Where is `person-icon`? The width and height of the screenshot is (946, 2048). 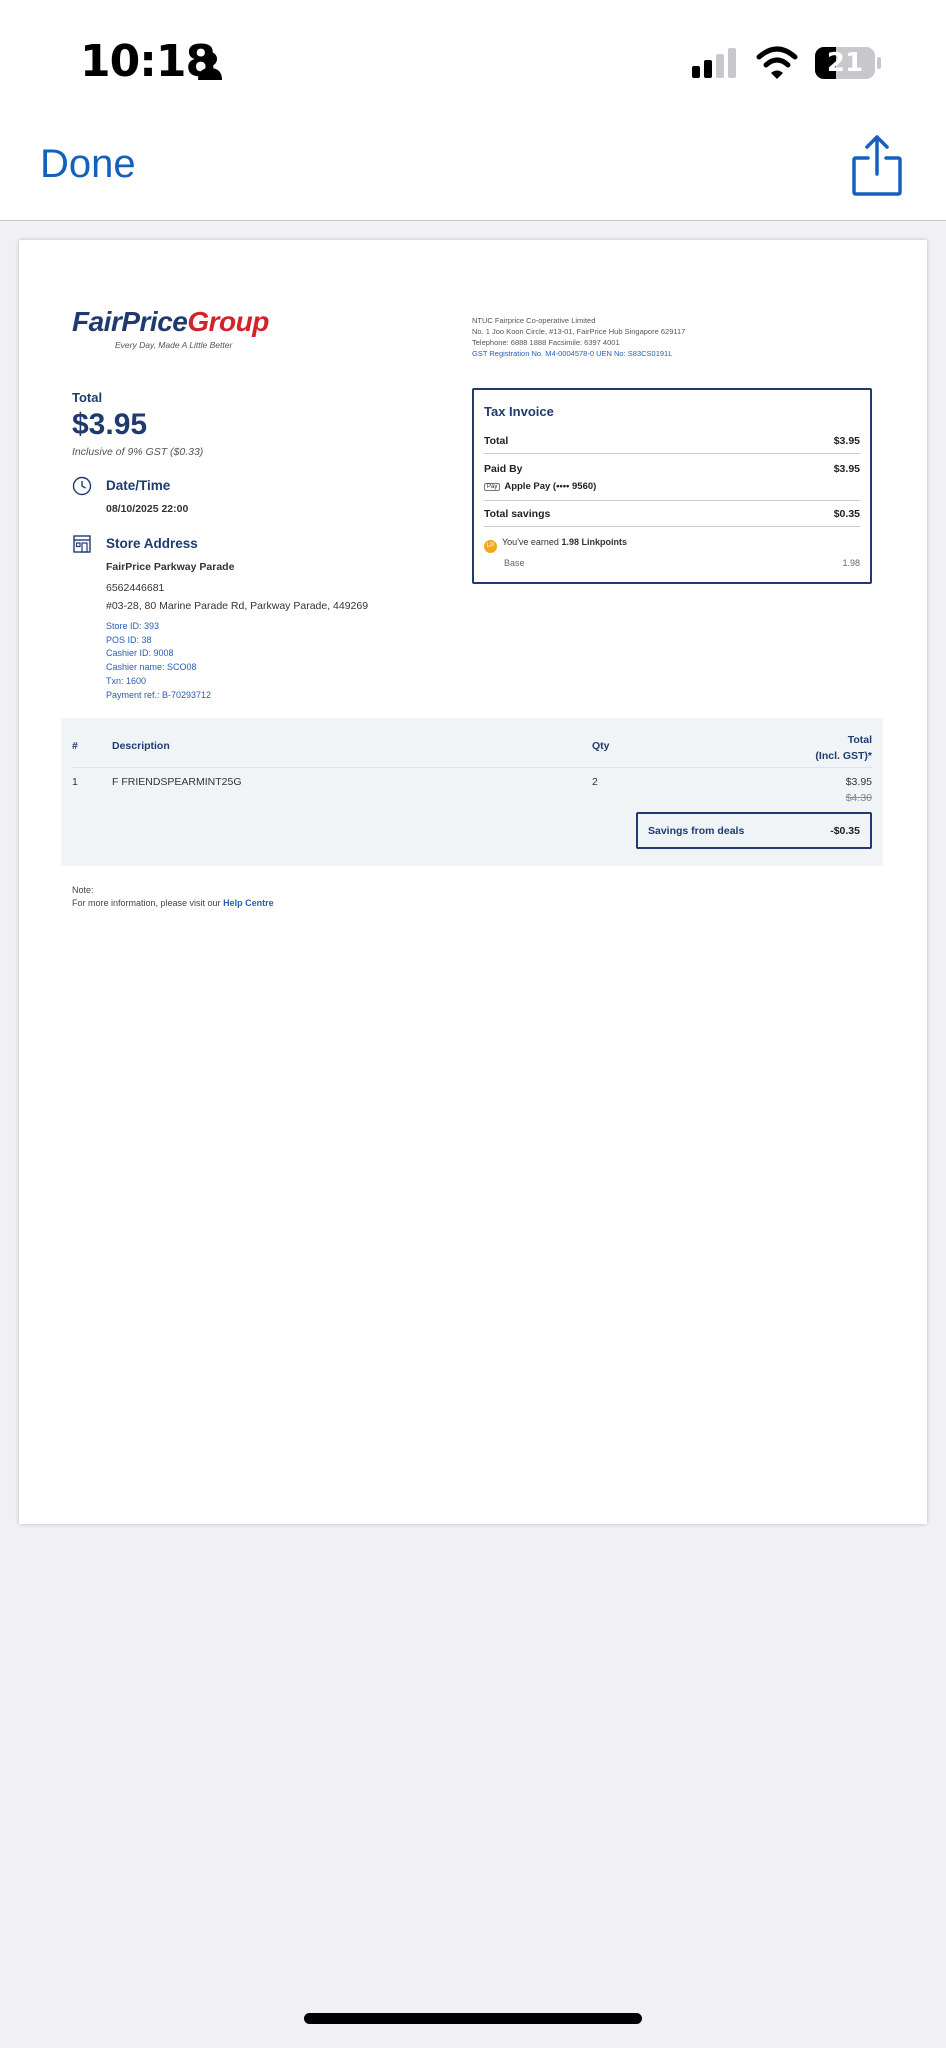
person-icon is located at coordinates (210, 66).